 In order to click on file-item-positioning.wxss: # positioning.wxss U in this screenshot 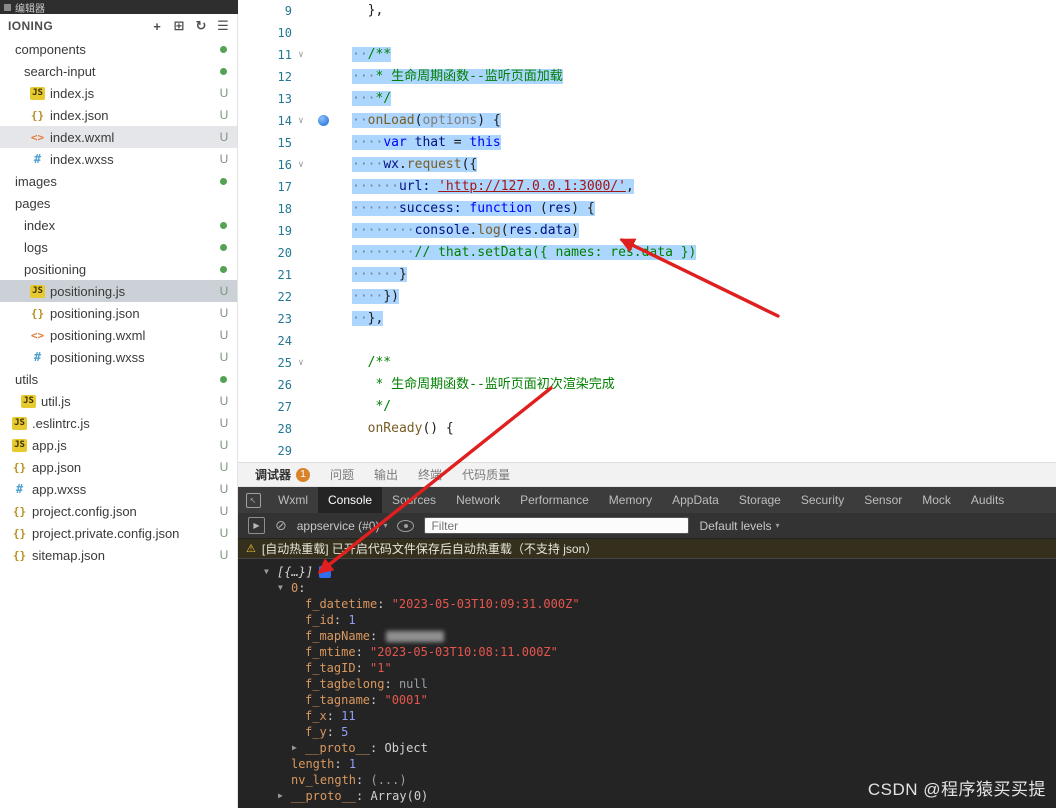, I will do `click(118, 357)`.